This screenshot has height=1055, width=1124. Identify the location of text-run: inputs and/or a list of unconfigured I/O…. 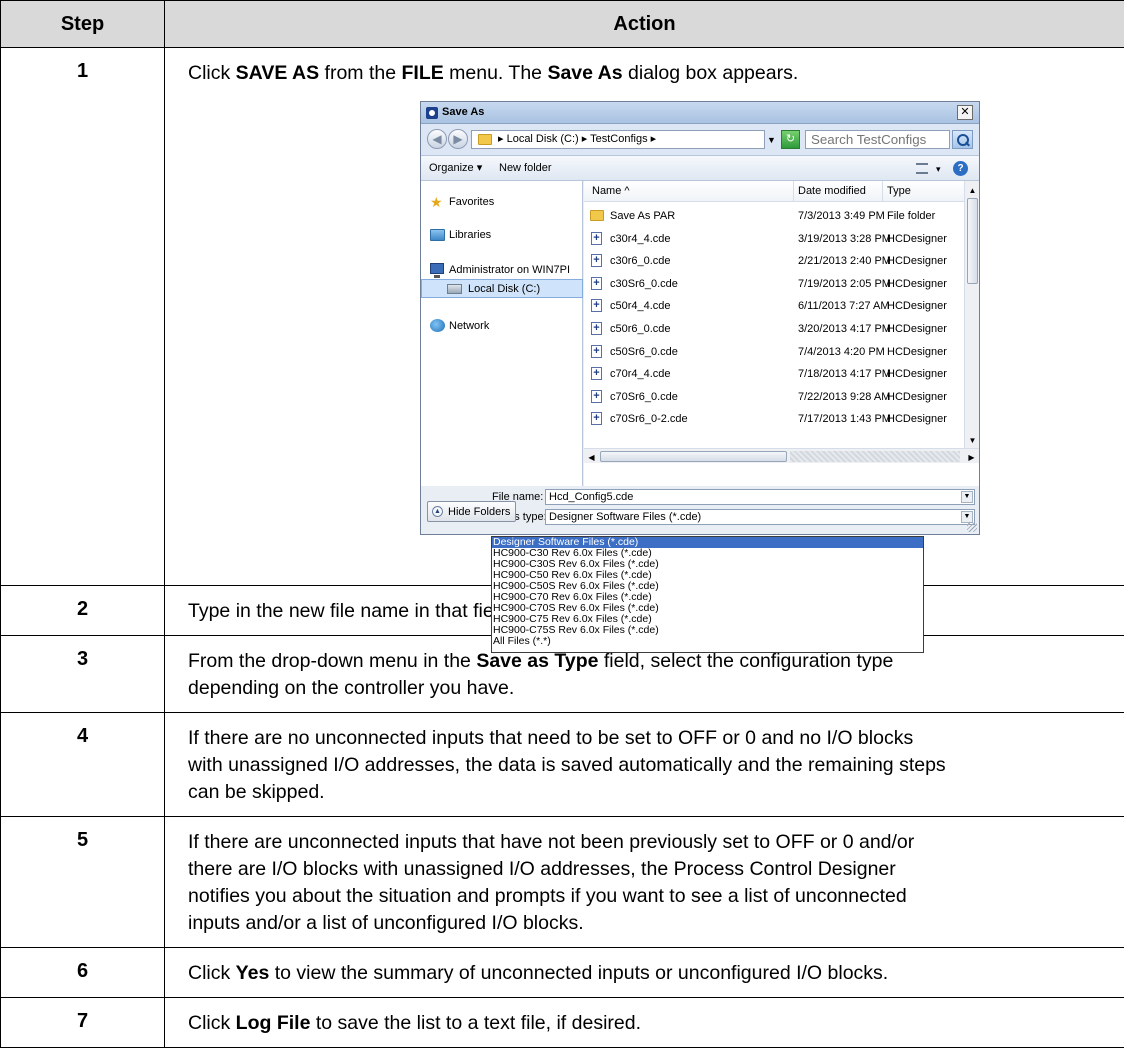
(386, 923).